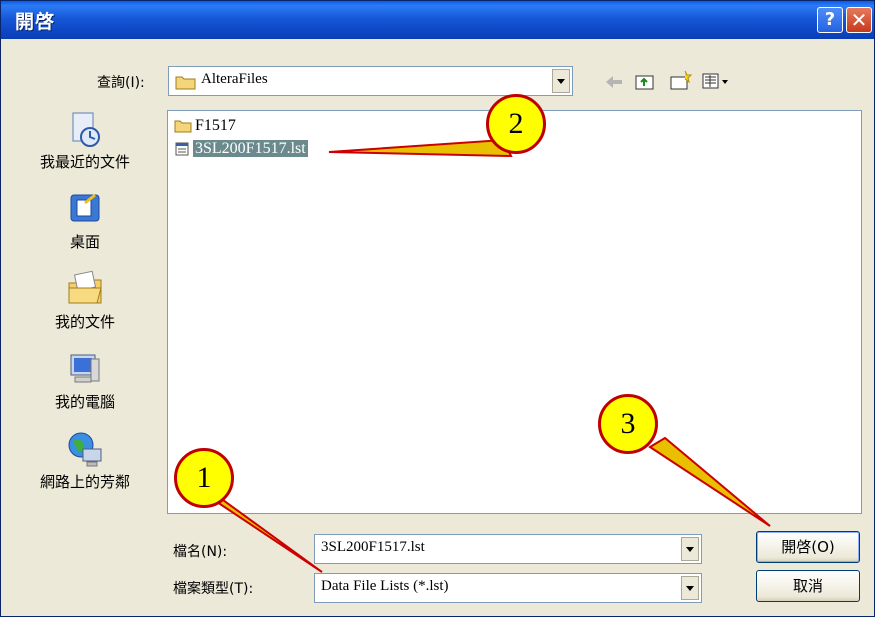  I want to click on filename-input: 3SL200F1517.lst, so click(508, 549).